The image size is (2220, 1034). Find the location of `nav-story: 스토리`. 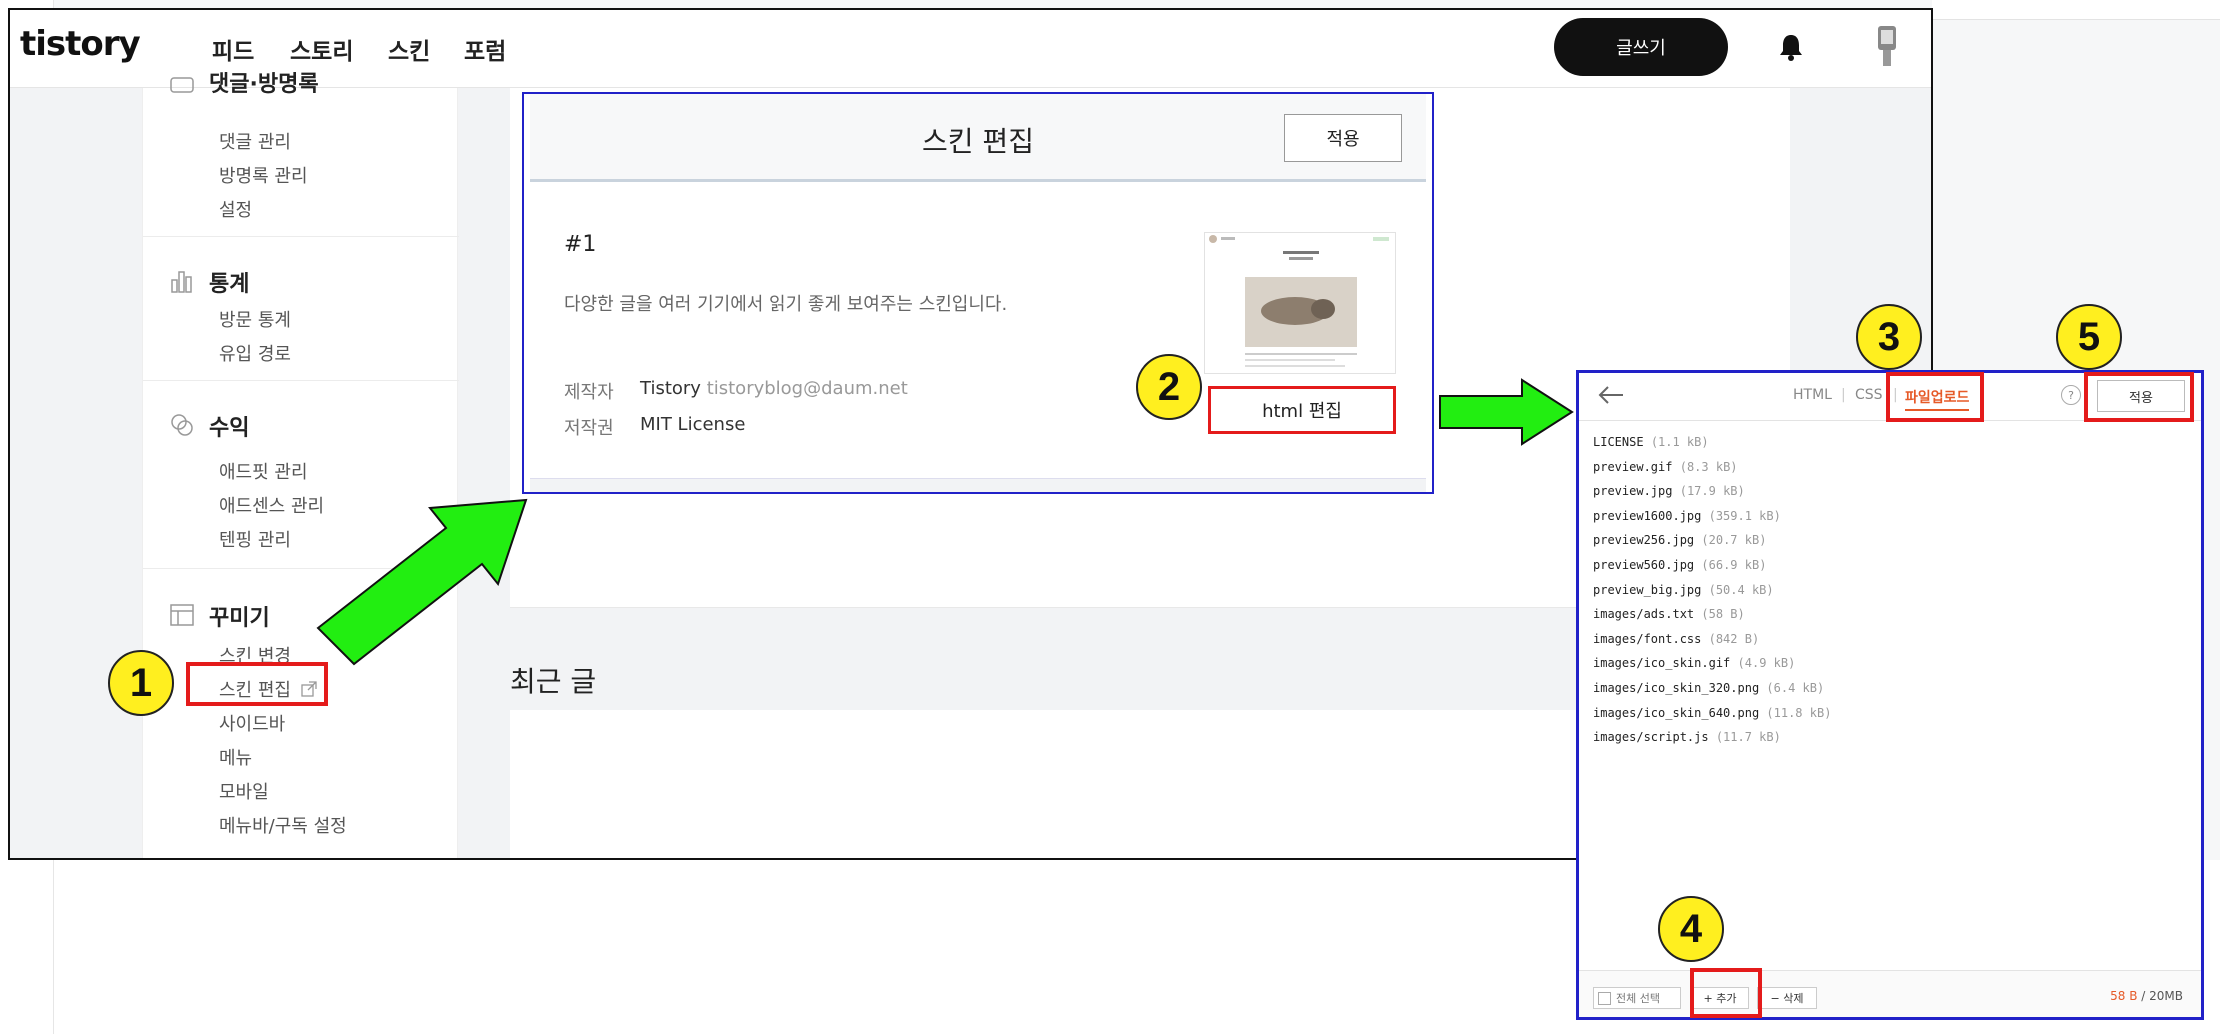

nav-story: 스토리 is located at coordinates (321, 49).